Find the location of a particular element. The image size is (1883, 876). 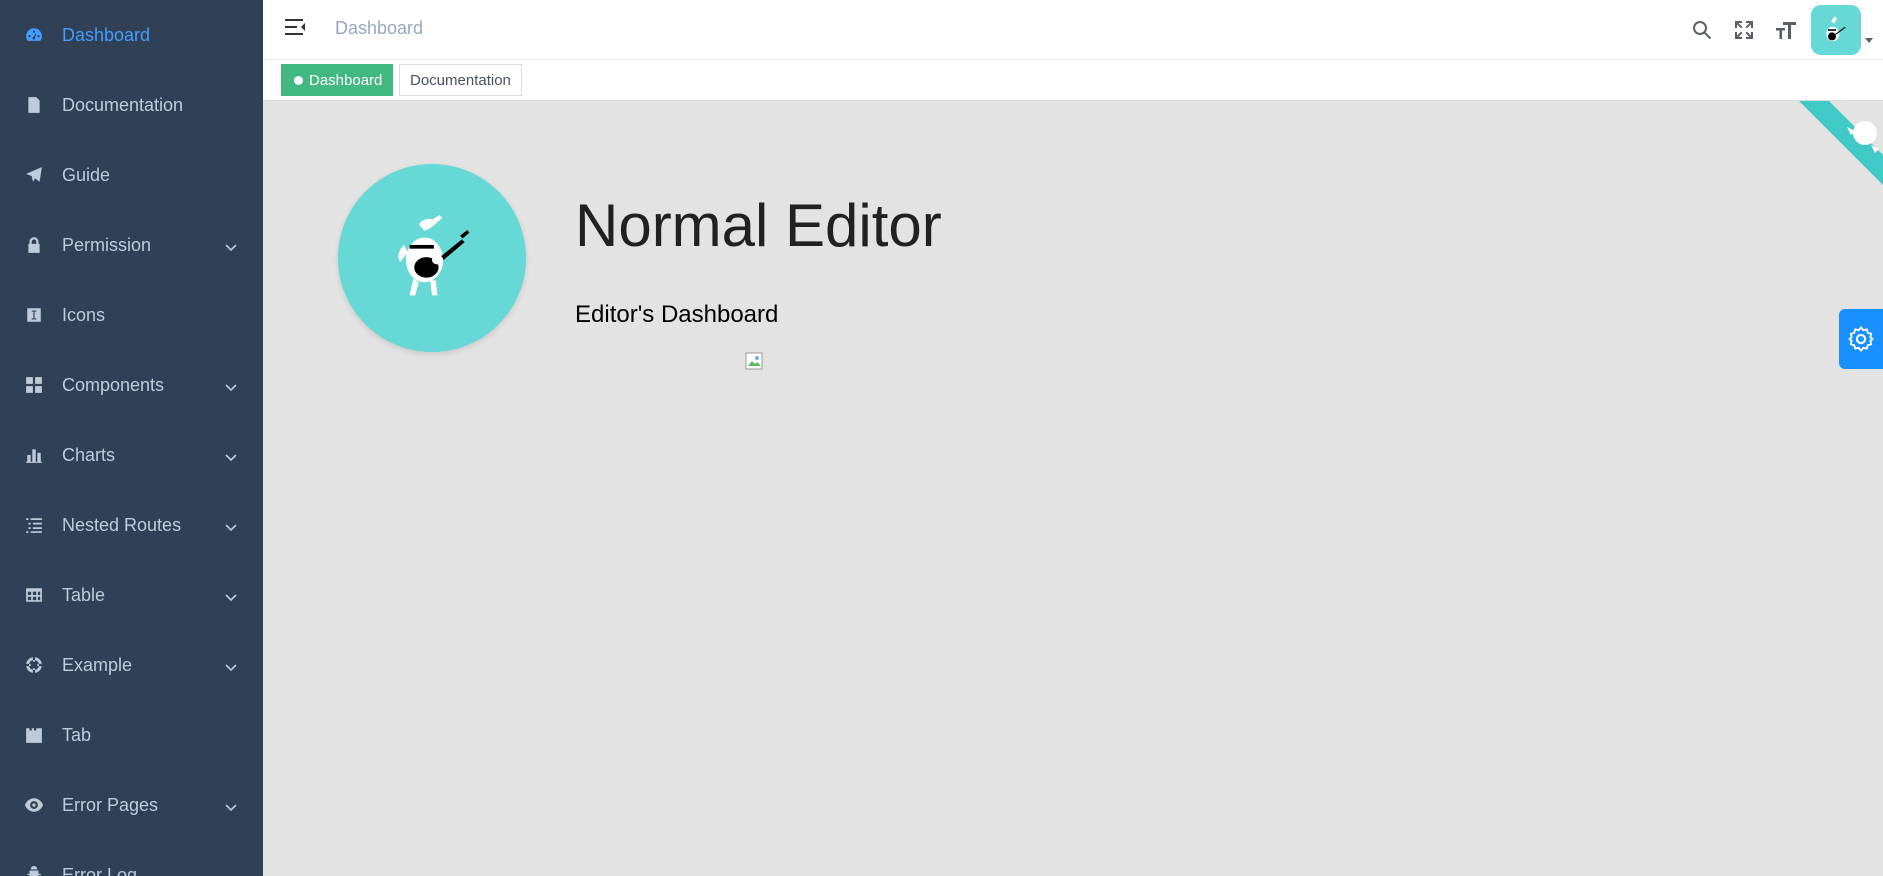

lock-icon is located at coordinates (34, 245).